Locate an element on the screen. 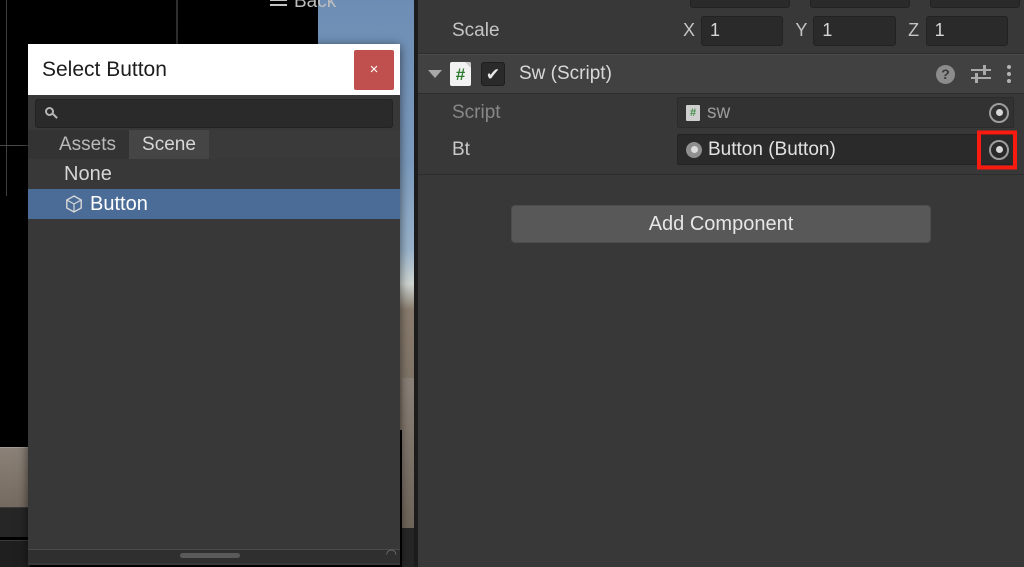 Image resolution: width=1024 pixels, height=567 pixels. object-reference-icon is located at coordinates (694, 149).